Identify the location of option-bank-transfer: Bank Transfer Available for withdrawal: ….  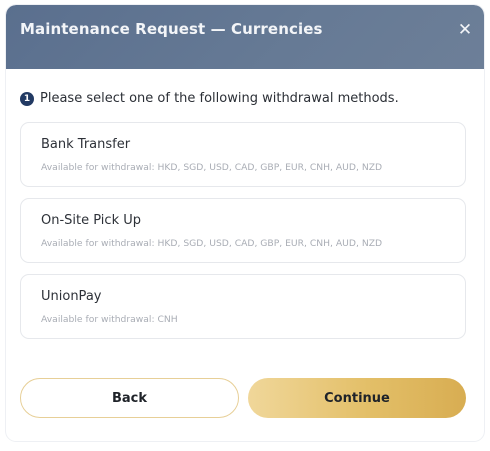
(243, 154).